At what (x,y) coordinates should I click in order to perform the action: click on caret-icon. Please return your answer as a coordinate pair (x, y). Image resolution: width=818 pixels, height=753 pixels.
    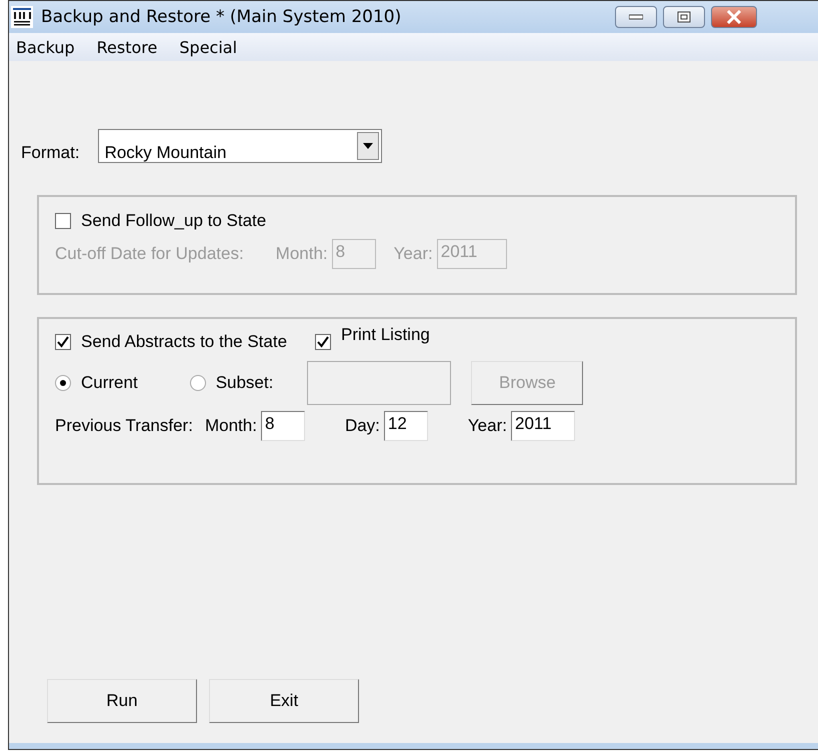
    Looking at the image, I should click on (367, 146).